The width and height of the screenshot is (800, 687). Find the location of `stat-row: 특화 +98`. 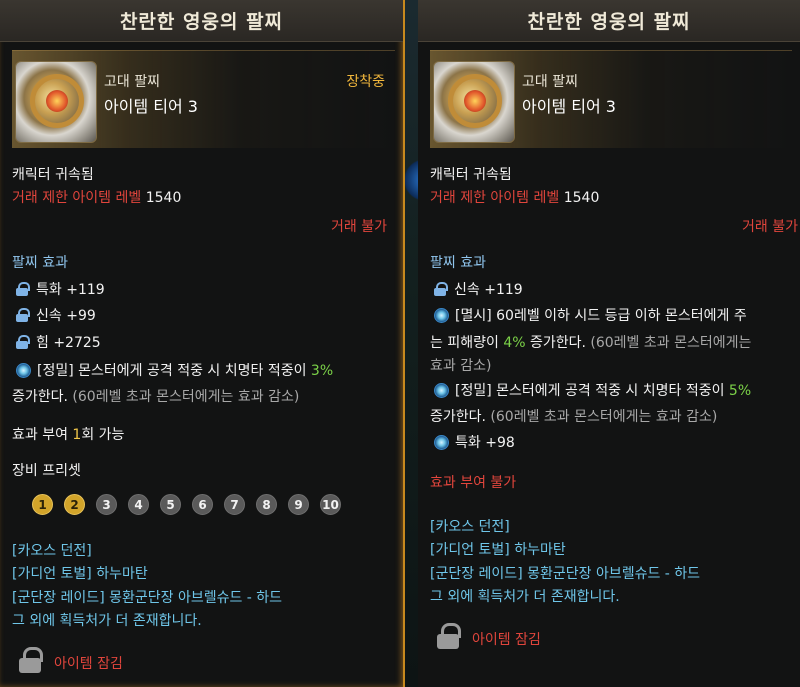

stat-row: 특화 +98 is located at coordinates (474, 442).